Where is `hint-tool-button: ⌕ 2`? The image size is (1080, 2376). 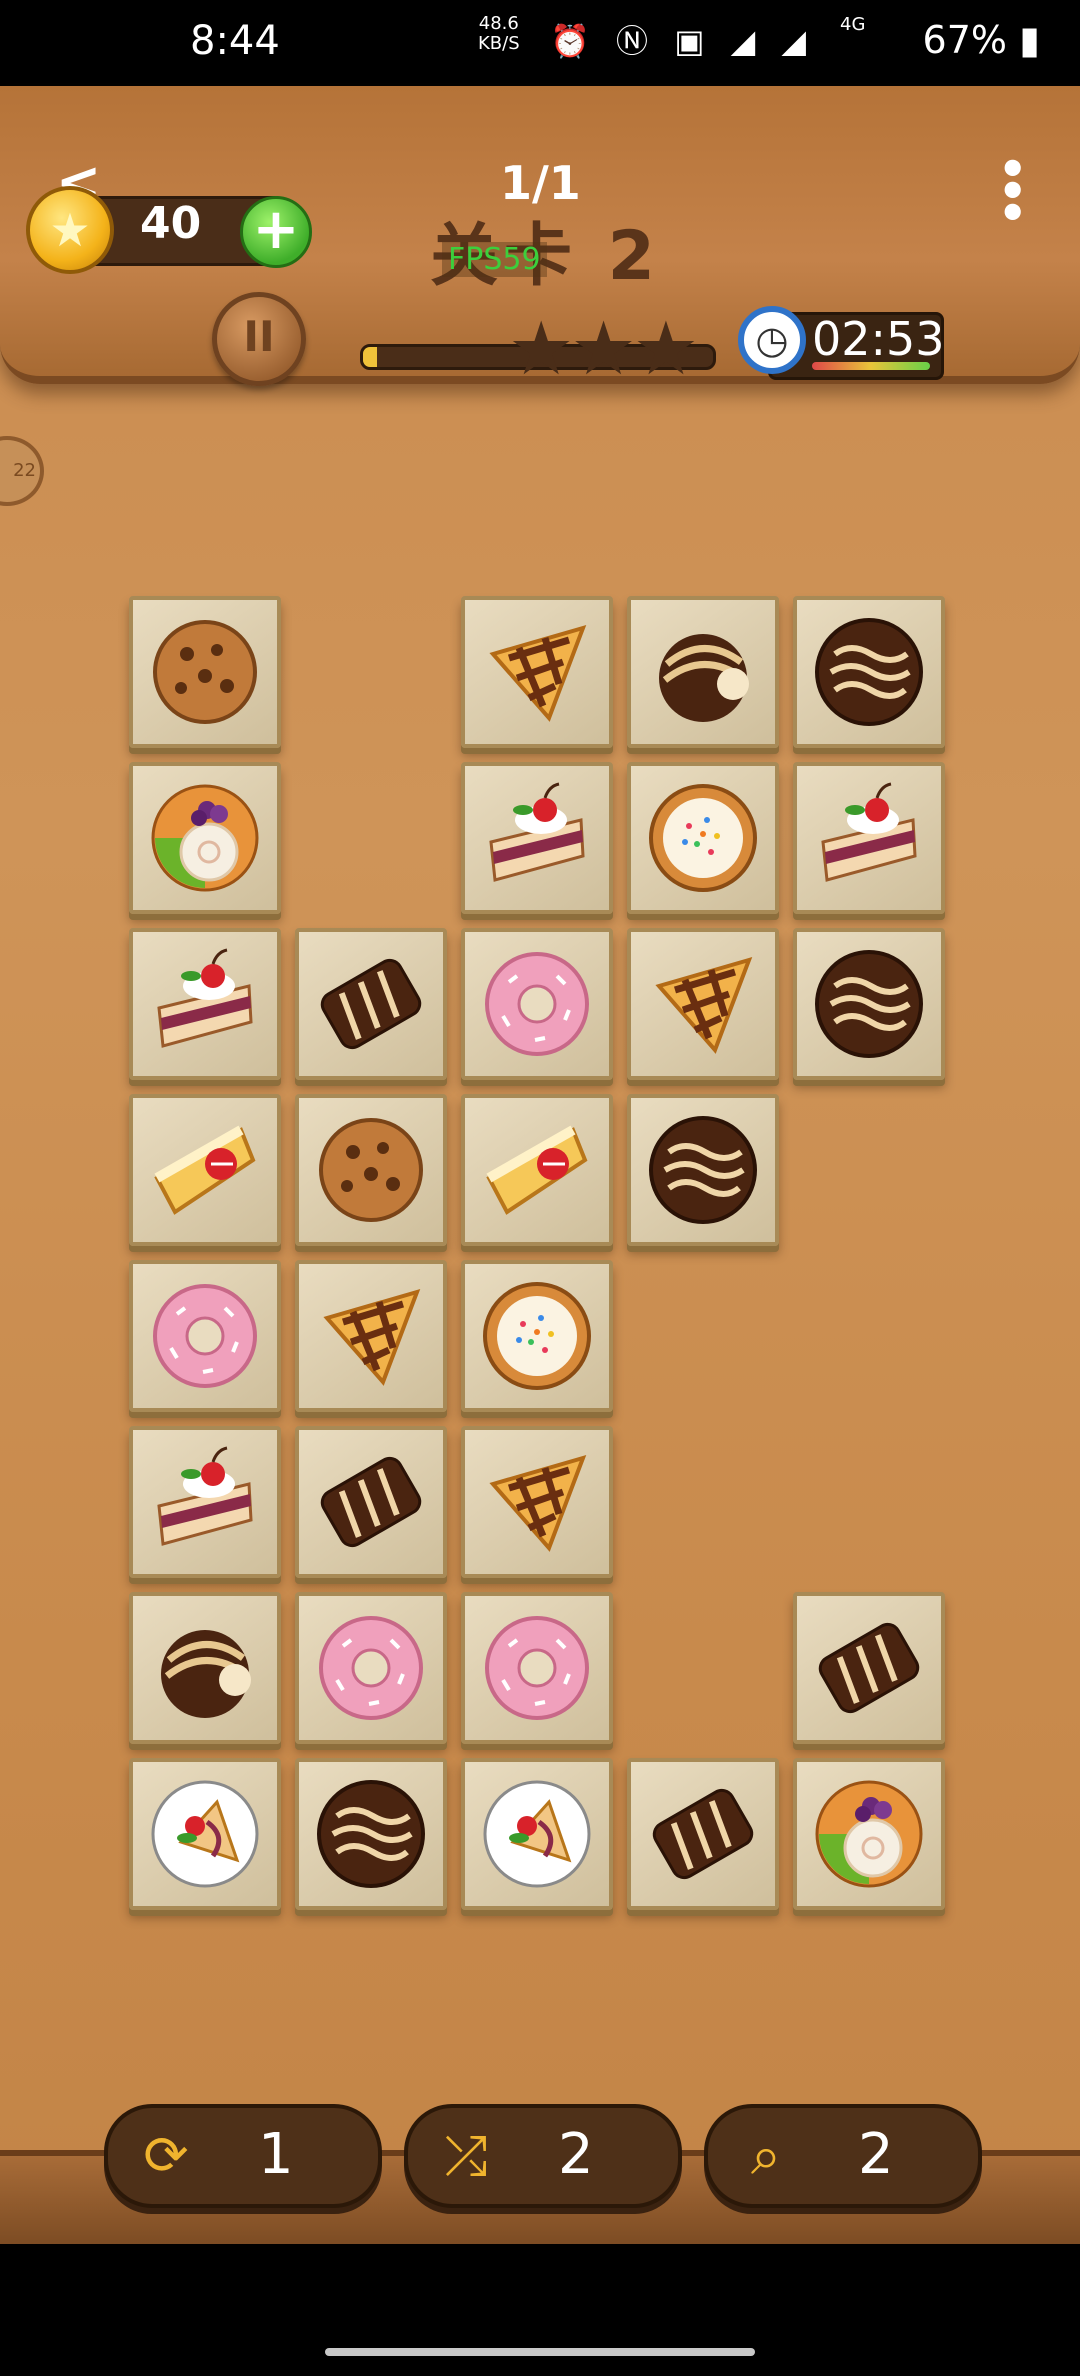
hint-tool-button: ⌕ 2 is located at coordinates (843, 2156).